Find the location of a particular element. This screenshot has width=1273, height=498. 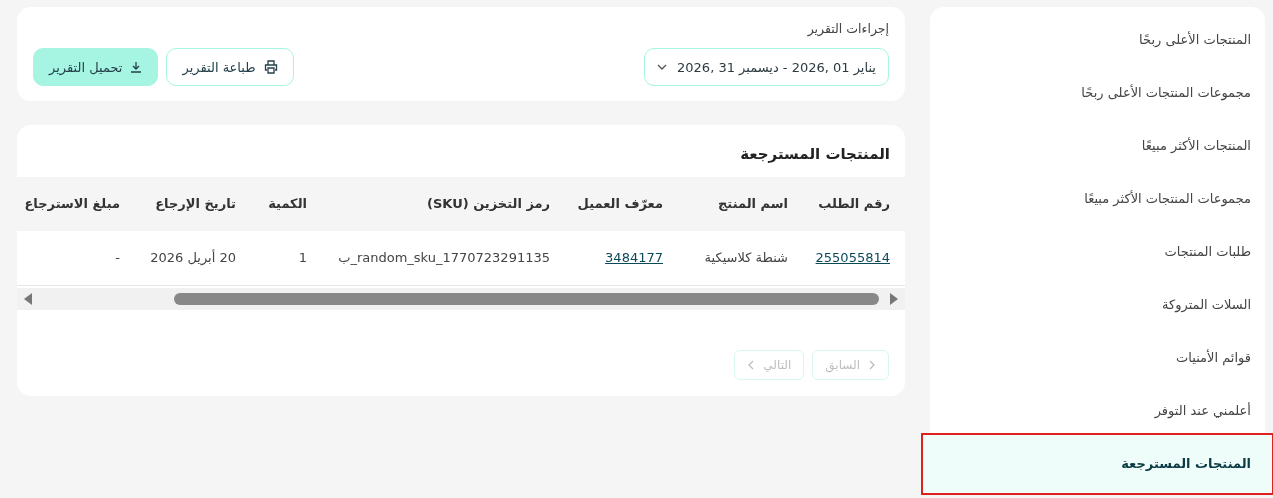

table-link: 255055814 is located at coordinates (852, 257).